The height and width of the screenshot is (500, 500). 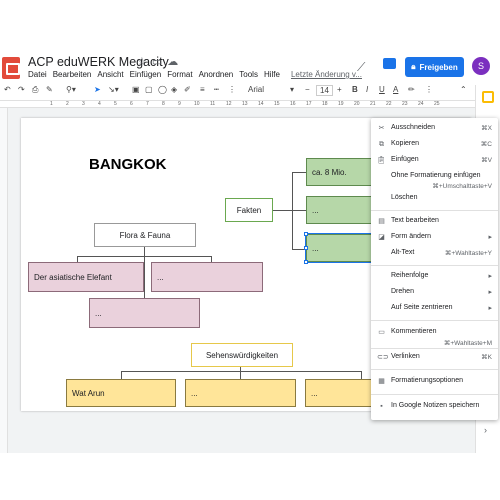 I want to click on expand-panel-icon: ›, so click(x=485, y=430).